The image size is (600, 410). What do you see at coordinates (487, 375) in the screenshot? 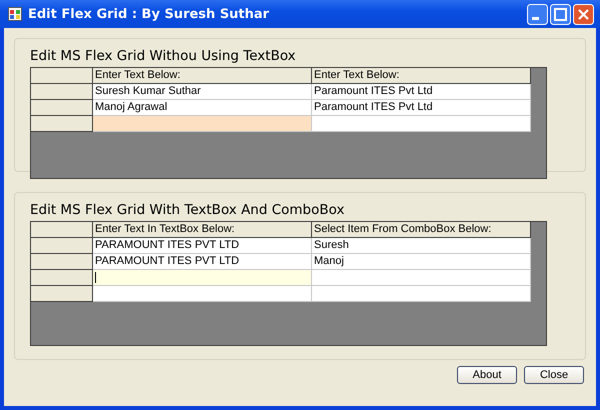
I see `dialog-button: About` at bounding box center [487, 375].